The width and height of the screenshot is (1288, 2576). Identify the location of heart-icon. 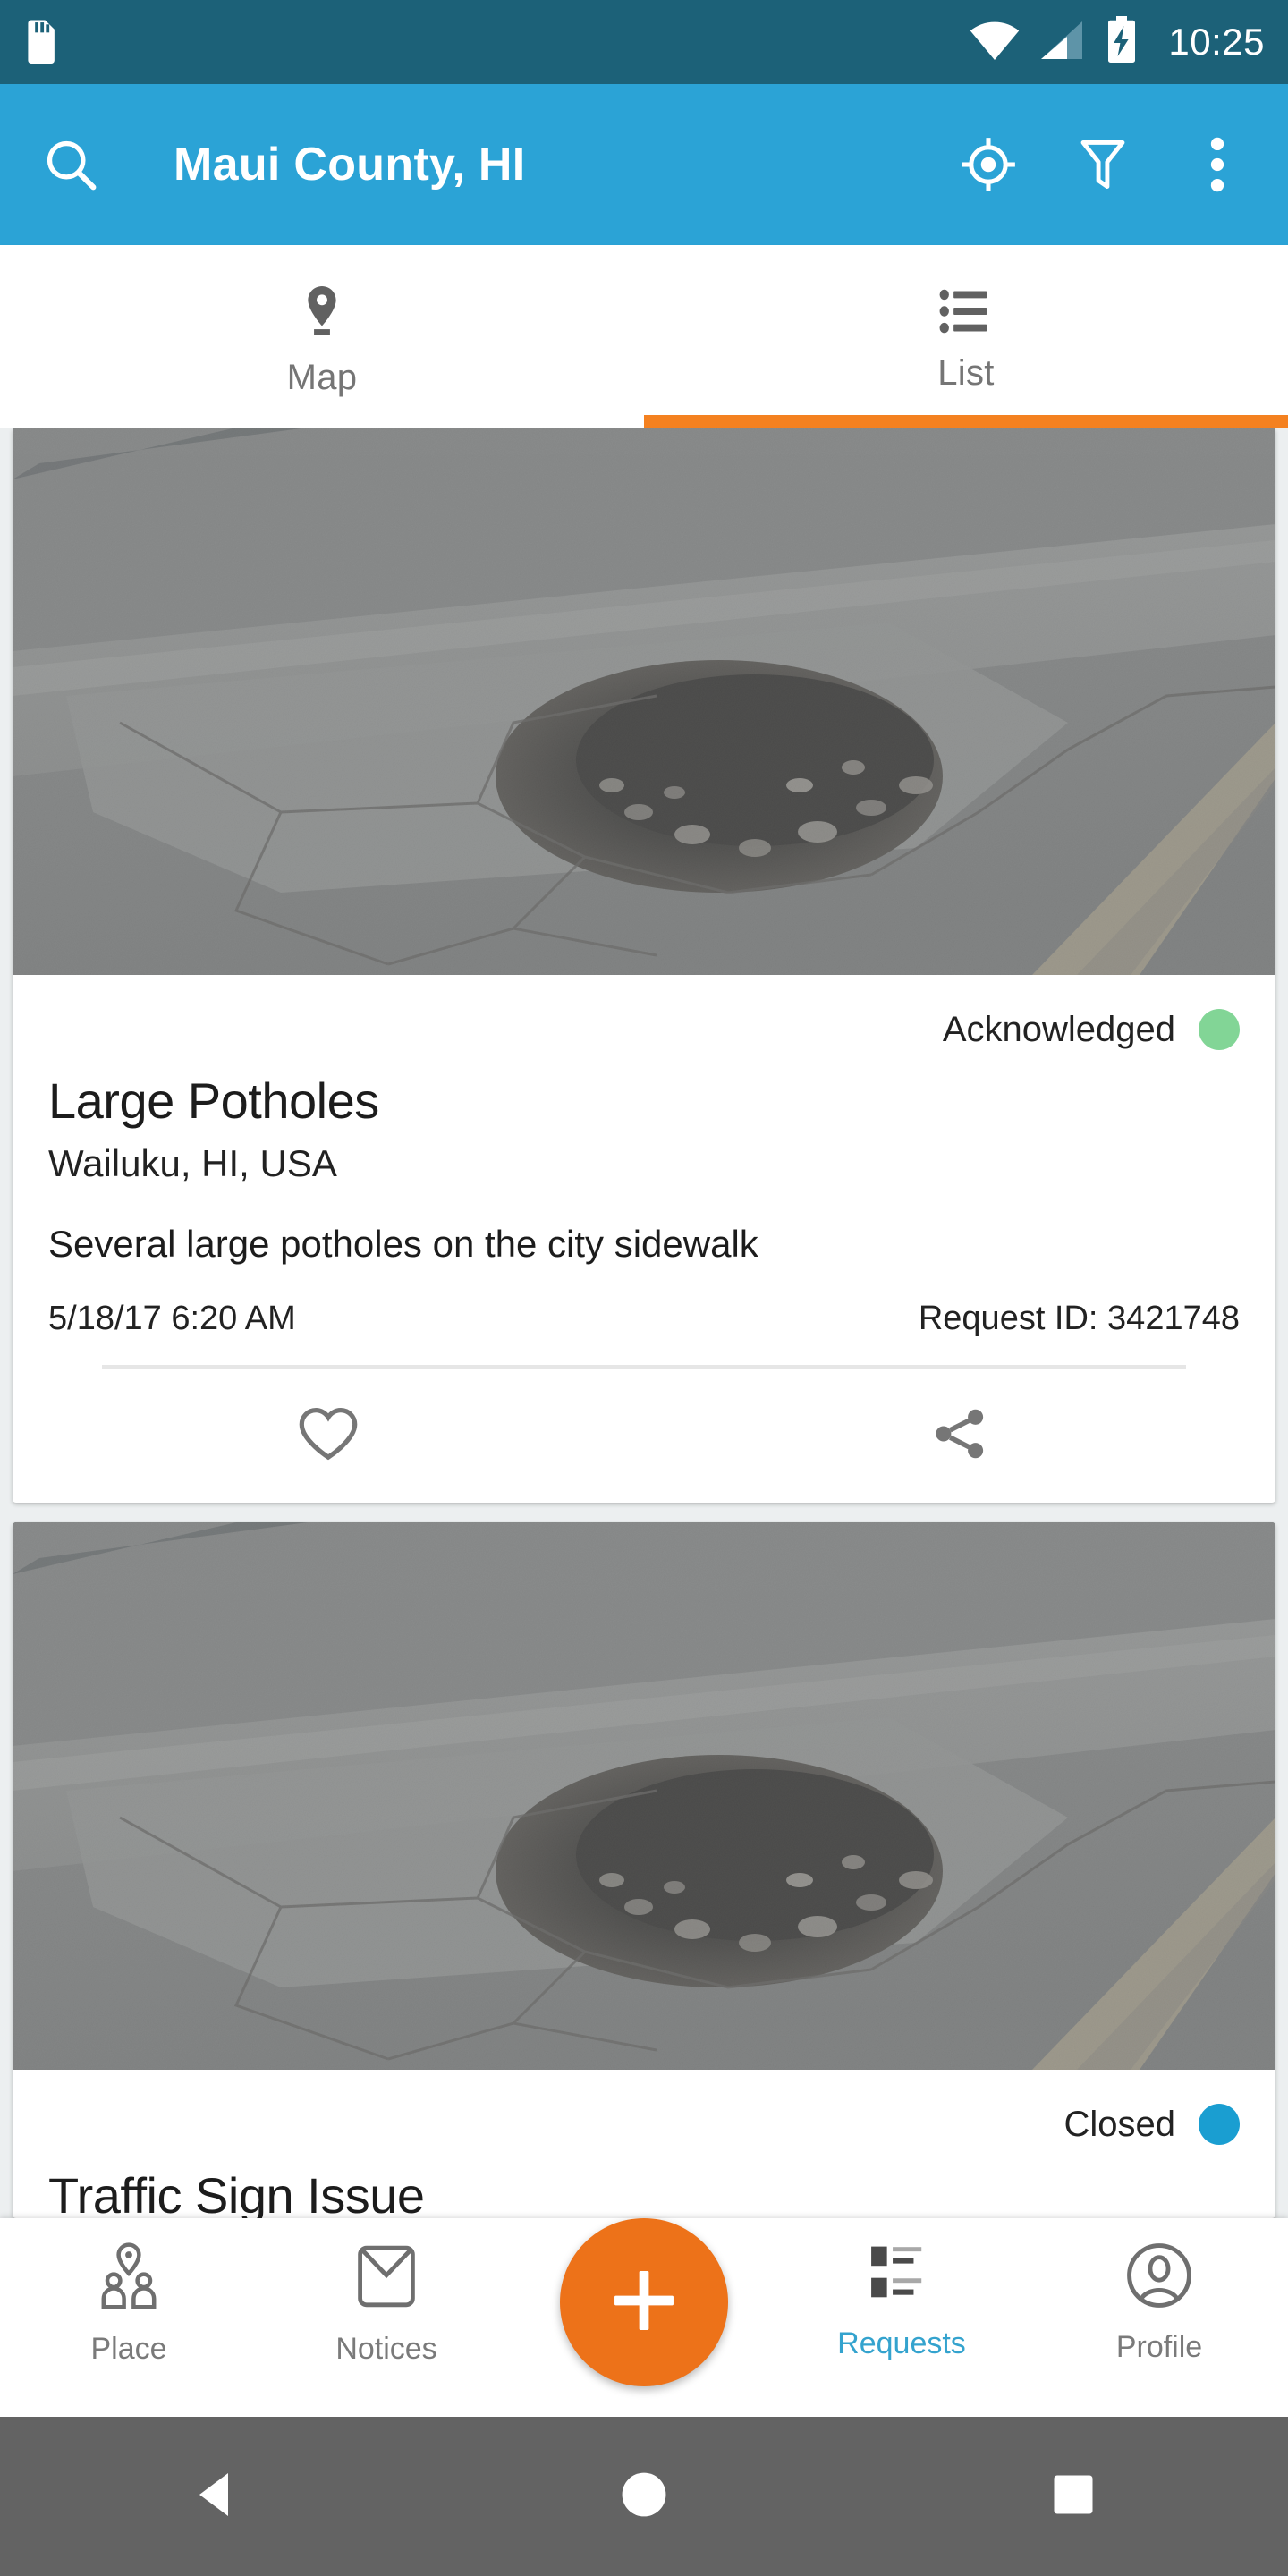
(328, 1436).